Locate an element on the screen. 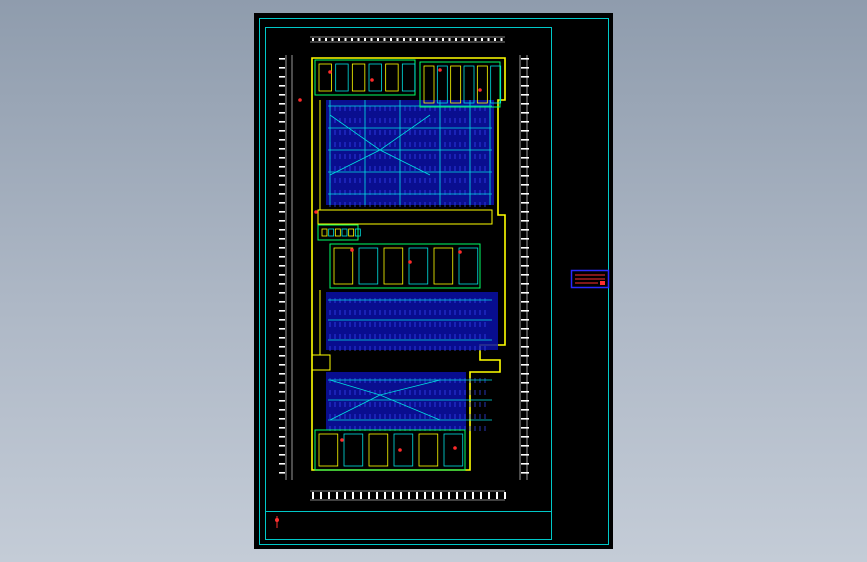  left-dimension-chain is located at coordinates (289, 267).